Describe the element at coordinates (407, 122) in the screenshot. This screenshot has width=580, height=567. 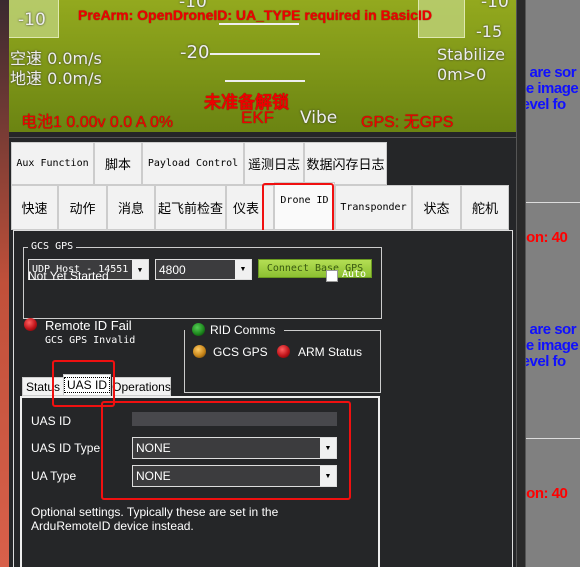
I see `gps-status: GPS: 无GPS` at that location.